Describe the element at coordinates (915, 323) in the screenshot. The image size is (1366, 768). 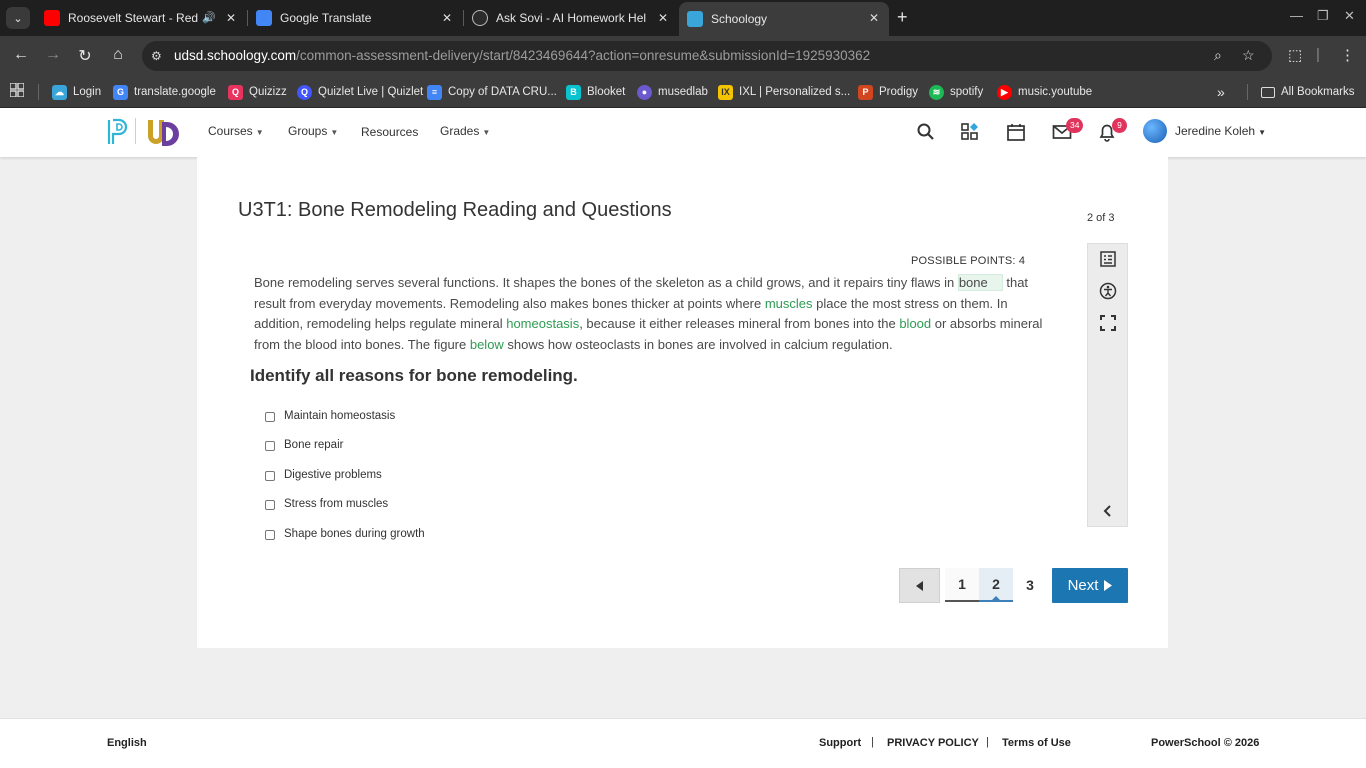
I see `glossary-link-blood: blood` at that location.